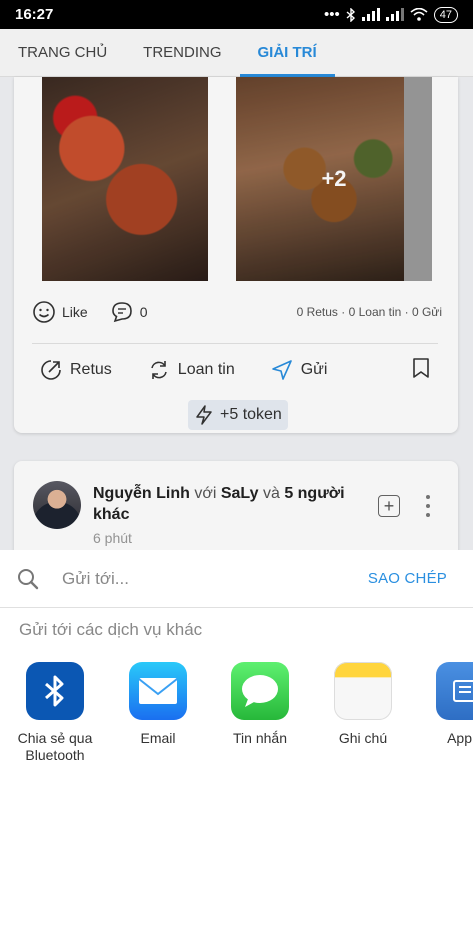 This screenshot has height=945, width=473. What do you see at coordinates (454, 691) in the screenshot?
I see `app-icon` at bounding box center [454, 691].